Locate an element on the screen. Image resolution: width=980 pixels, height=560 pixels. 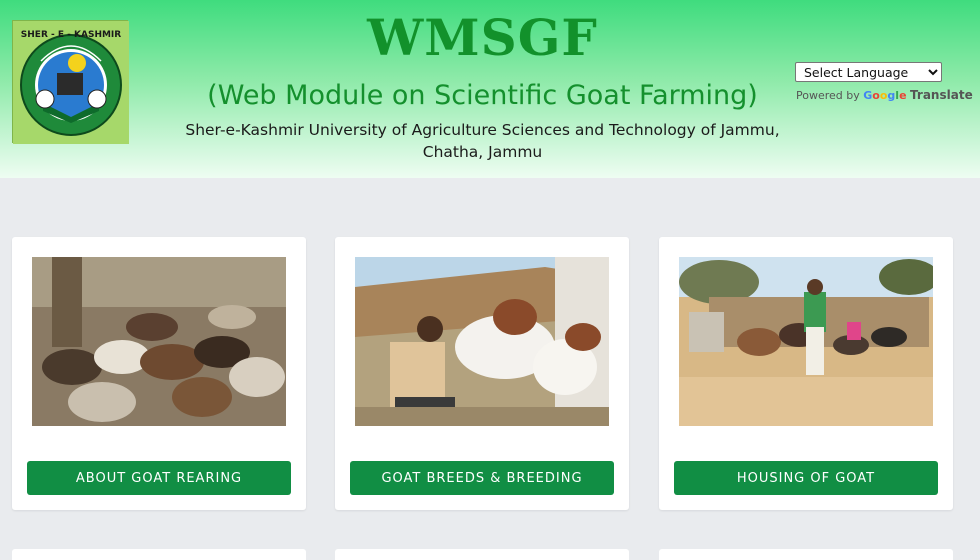
card-housing-of-goat: HOUSING OF GOAT is located at coordinates (806, 373).